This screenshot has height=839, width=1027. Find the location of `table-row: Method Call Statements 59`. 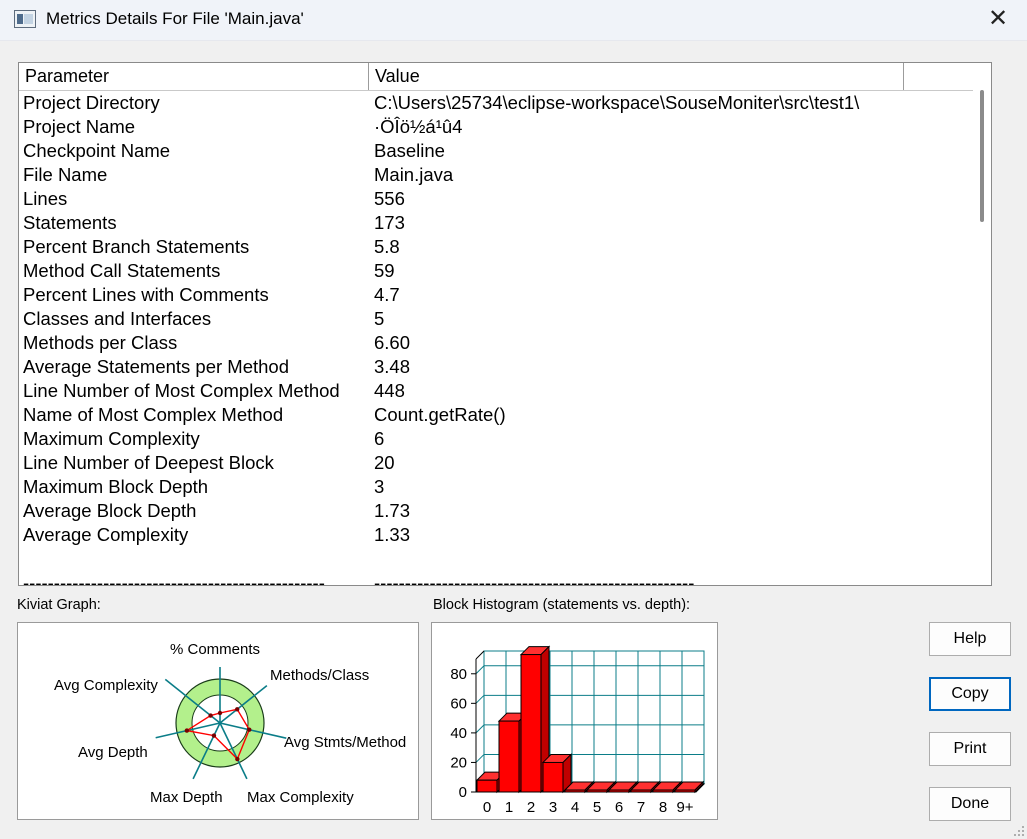

table-row: Method Call Statements 59 is located at coordinates (505, 271).